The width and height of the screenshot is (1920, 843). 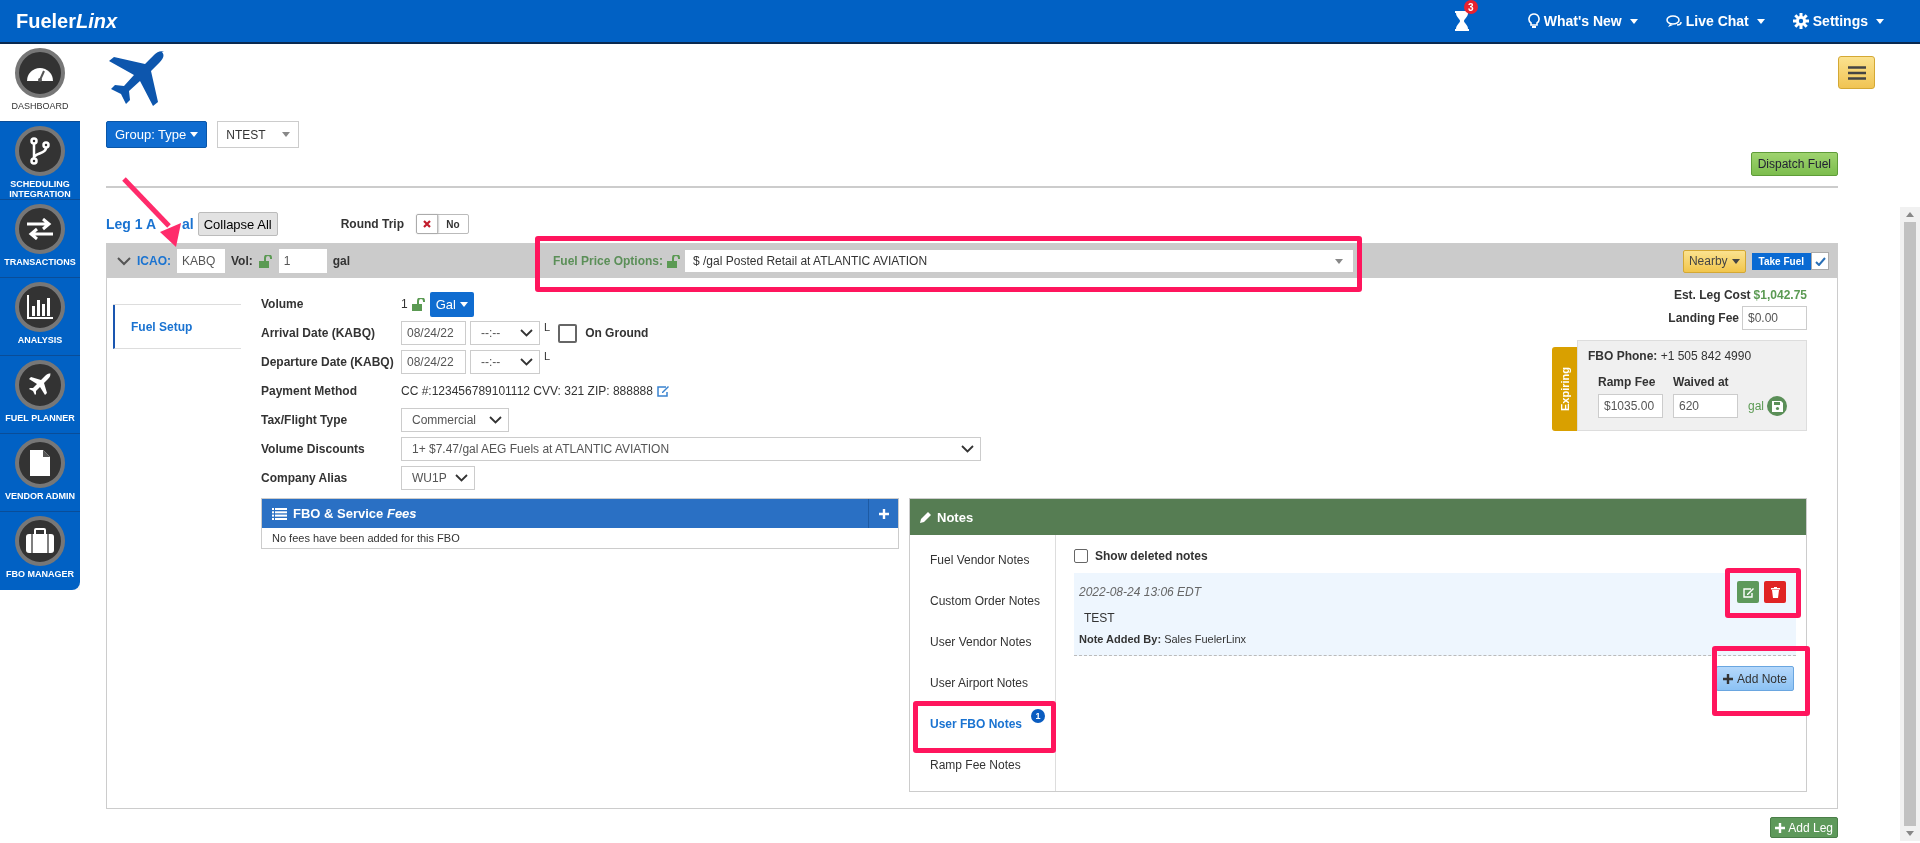 What do you see at coordinates (663, 391) in the screenshot?
I see `edit-icon` at bounding box center [663, 391].